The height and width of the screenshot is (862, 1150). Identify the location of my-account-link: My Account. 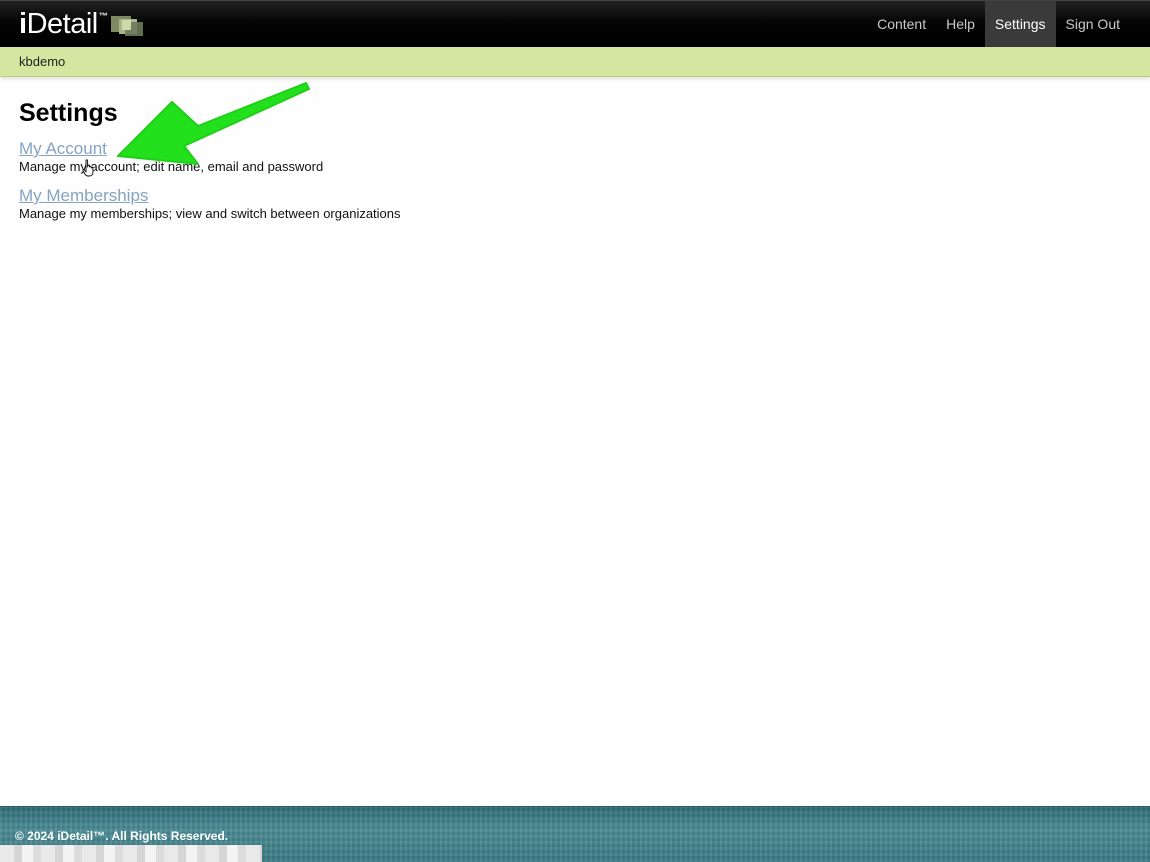
(63, 149).